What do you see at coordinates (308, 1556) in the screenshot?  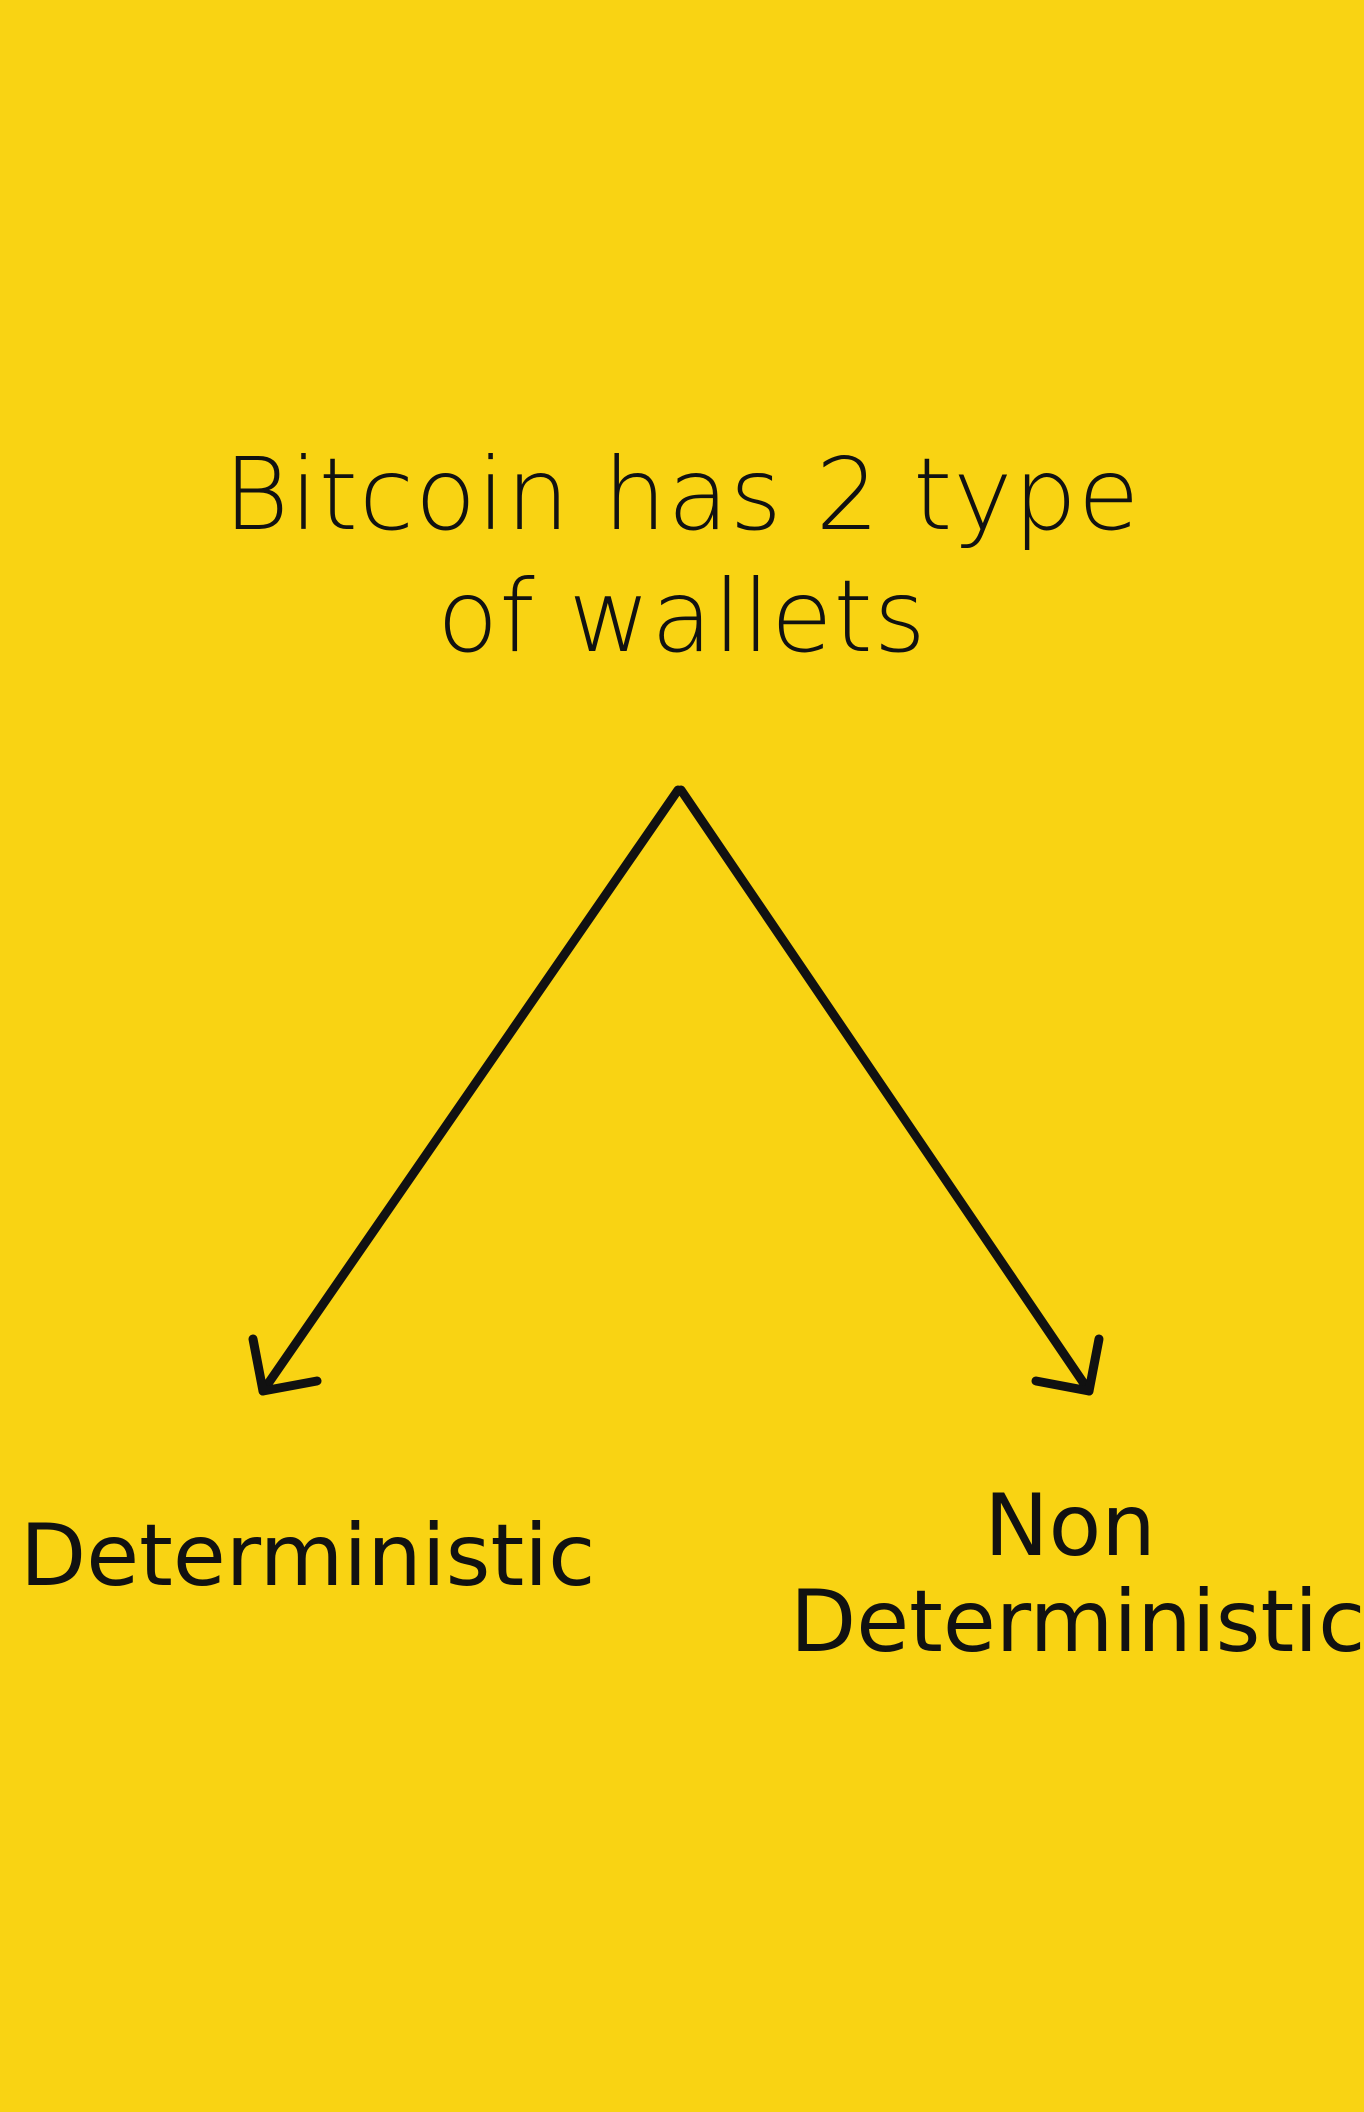 I see `deterministic-label: Deterministic` at bounding box center [308, 1556].